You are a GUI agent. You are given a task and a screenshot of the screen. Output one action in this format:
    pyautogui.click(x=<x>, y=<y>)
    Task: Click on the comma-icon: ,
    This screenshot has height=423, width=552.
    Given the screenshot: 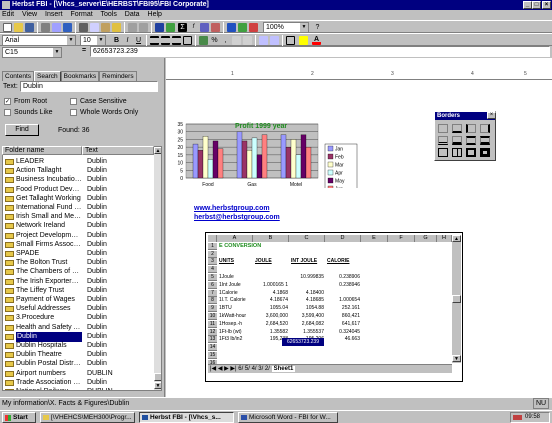 What is the action you would take?
    pyautogui.click(x=225, y=40)
    